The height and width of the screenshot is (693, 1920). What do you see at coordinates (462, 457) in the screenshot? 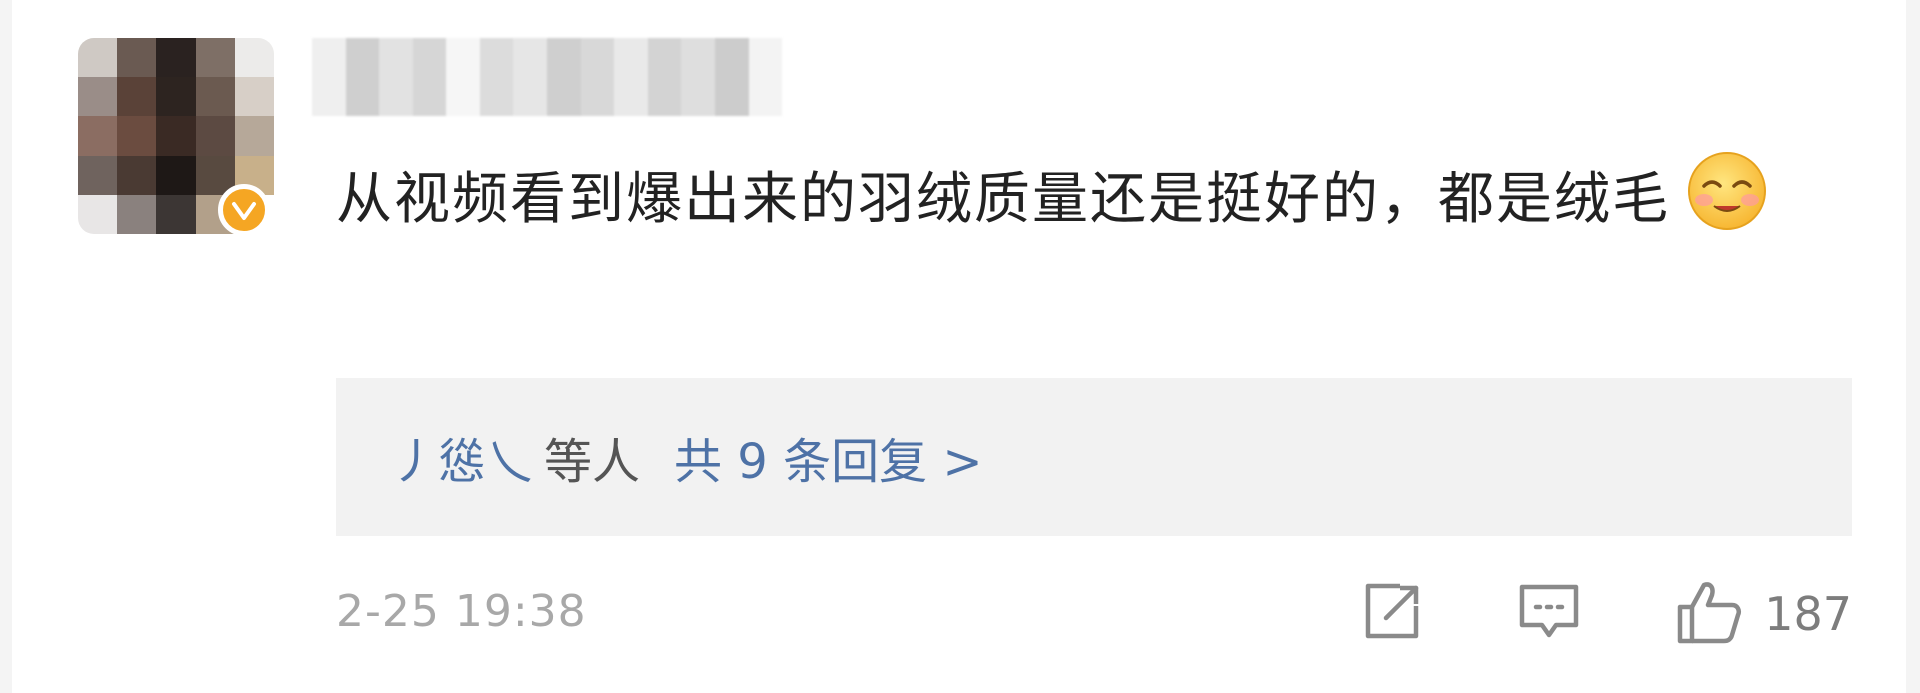
I see `reply-user-link: 丿慫乀` at bounding box center [462, 457].